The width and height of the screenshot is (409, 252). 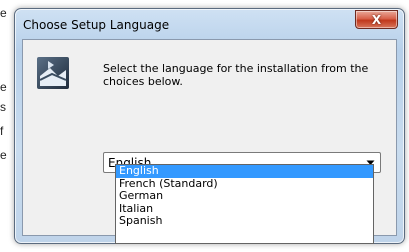 I want to click on language-option-german: German, so click(x=244, y=196).